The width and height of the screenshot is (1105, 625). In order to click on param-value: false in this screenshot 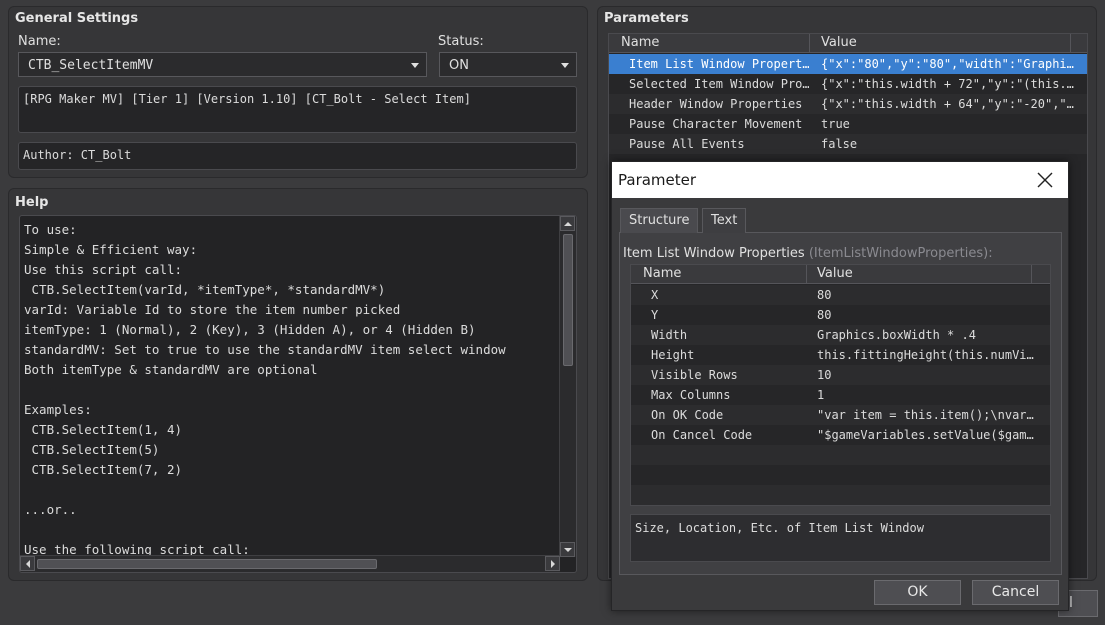, I will do `click(839, 144)`.